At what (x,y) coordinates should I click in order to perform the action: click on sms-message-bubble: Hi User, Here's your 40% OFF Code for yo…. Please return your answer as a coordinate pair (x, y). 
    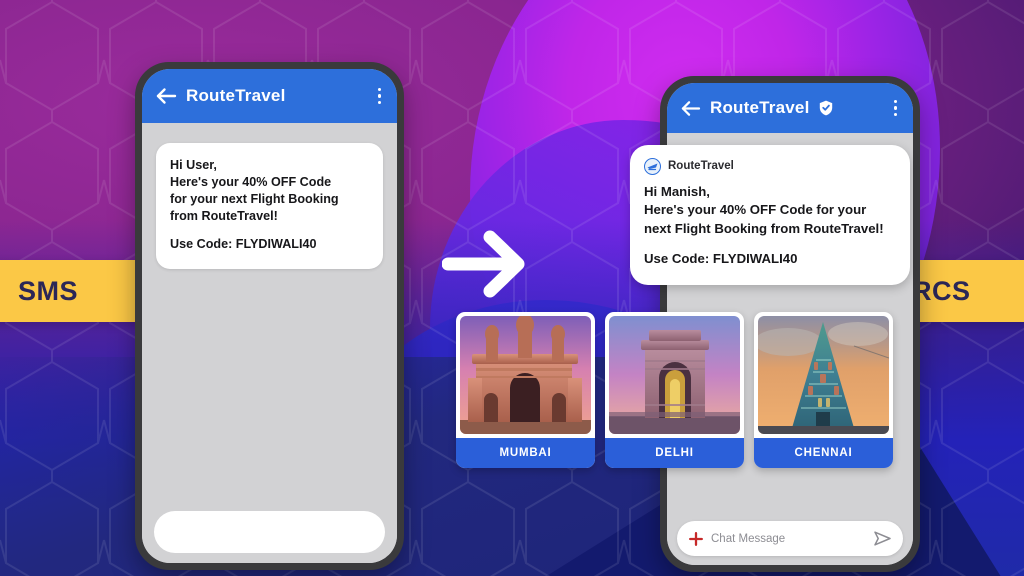
    Looking at the image, I should click on (269, 206).